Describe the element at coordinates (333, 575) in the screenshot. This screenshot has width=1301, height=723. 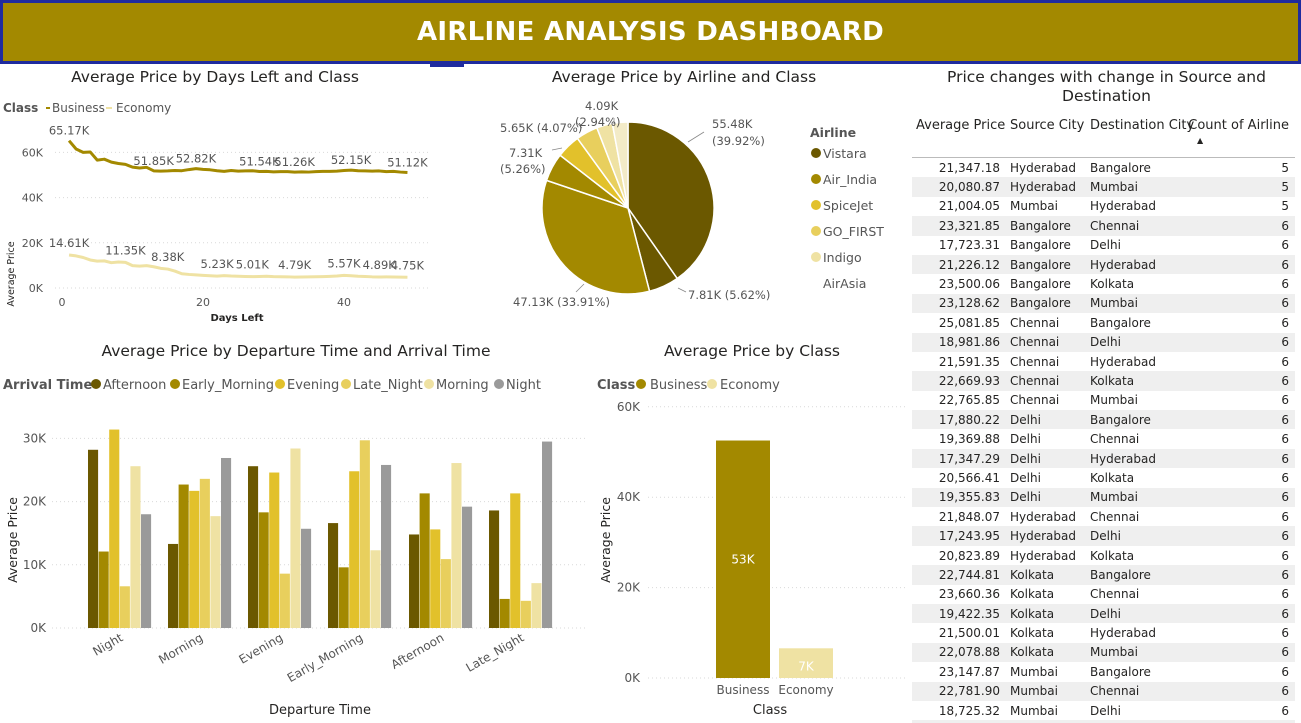
I see `bar-early-morning-afternoon` at that location.